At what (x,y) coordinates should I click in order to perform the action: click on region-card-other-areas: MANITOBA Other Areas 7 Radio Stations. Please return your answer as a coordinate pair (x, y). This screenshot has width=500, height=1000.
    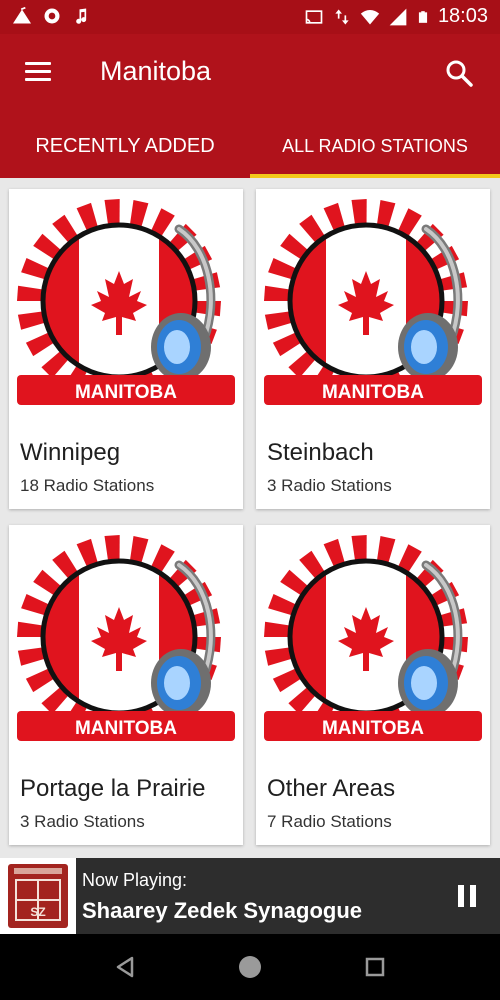
    Looking at the image, I should click on (373, 685).